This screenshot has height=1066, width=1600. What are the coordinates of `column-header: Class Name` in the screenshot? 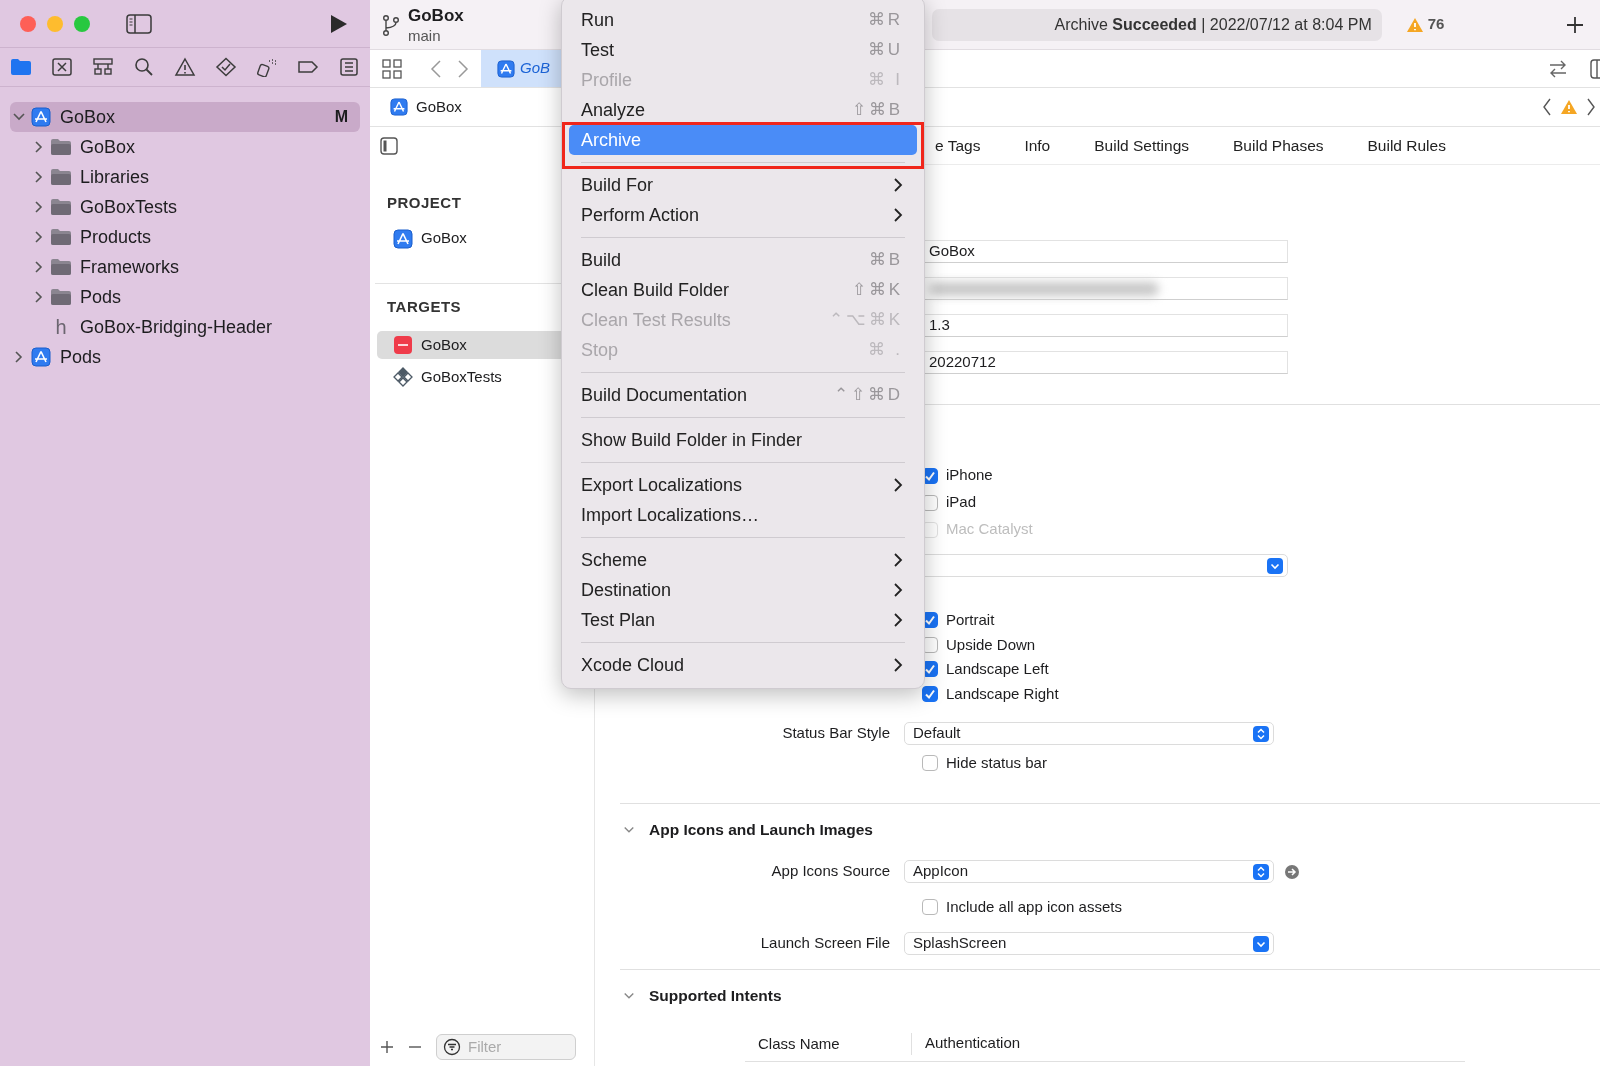 It's located at (828, 1043).